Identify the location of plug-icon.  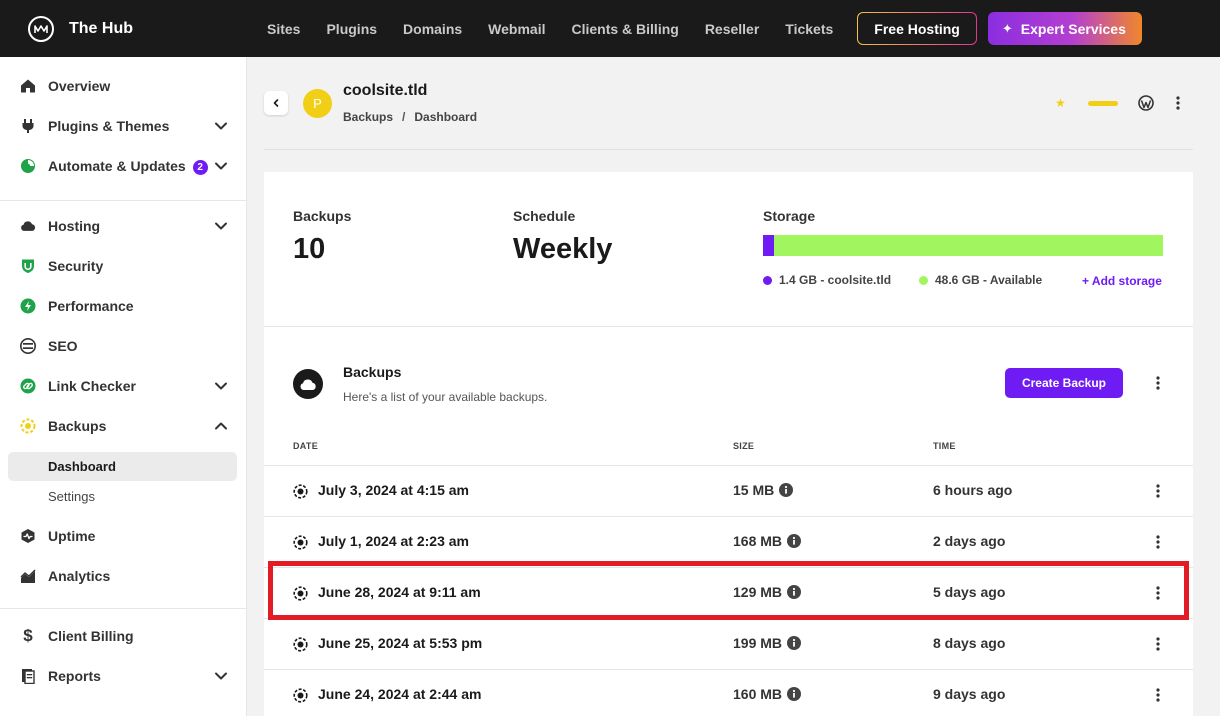
(28, 126).